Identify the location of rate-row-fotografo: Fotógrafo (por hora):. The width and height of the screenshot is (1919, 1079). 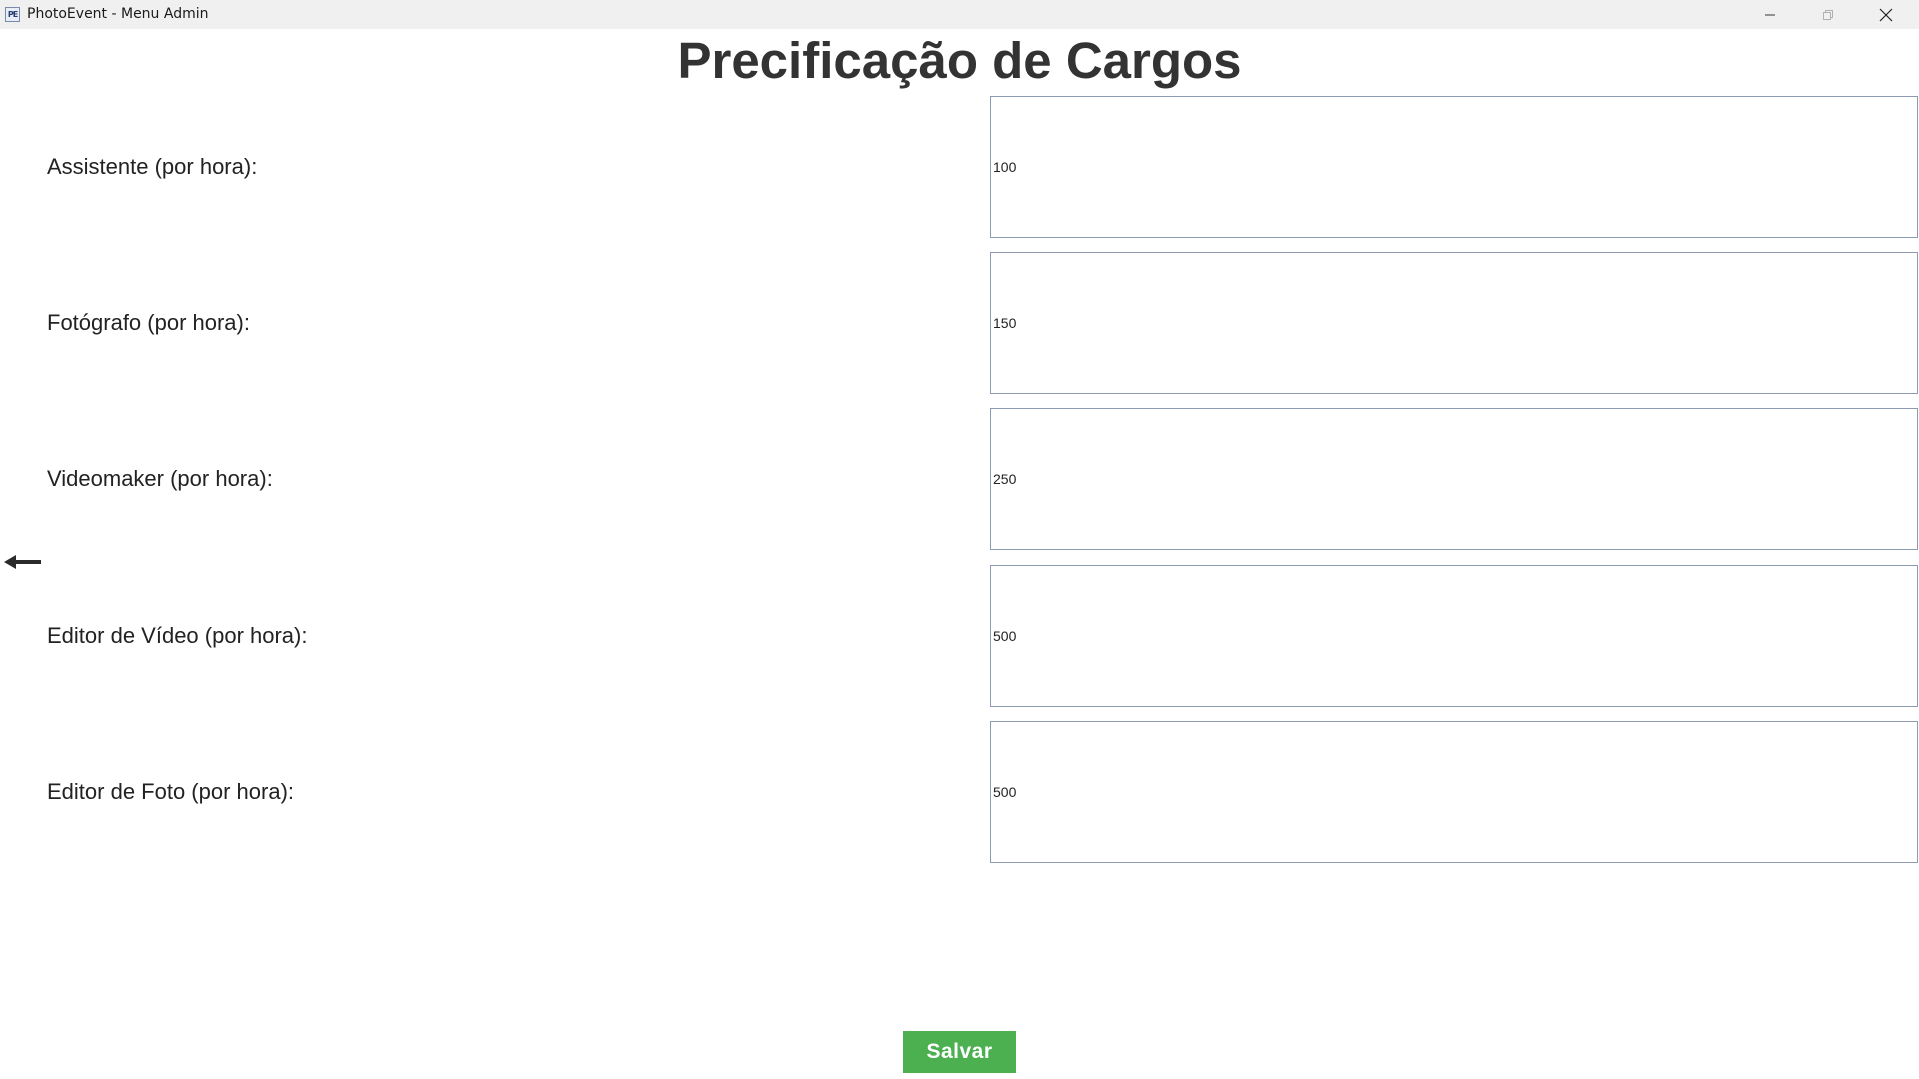
(959, 323).